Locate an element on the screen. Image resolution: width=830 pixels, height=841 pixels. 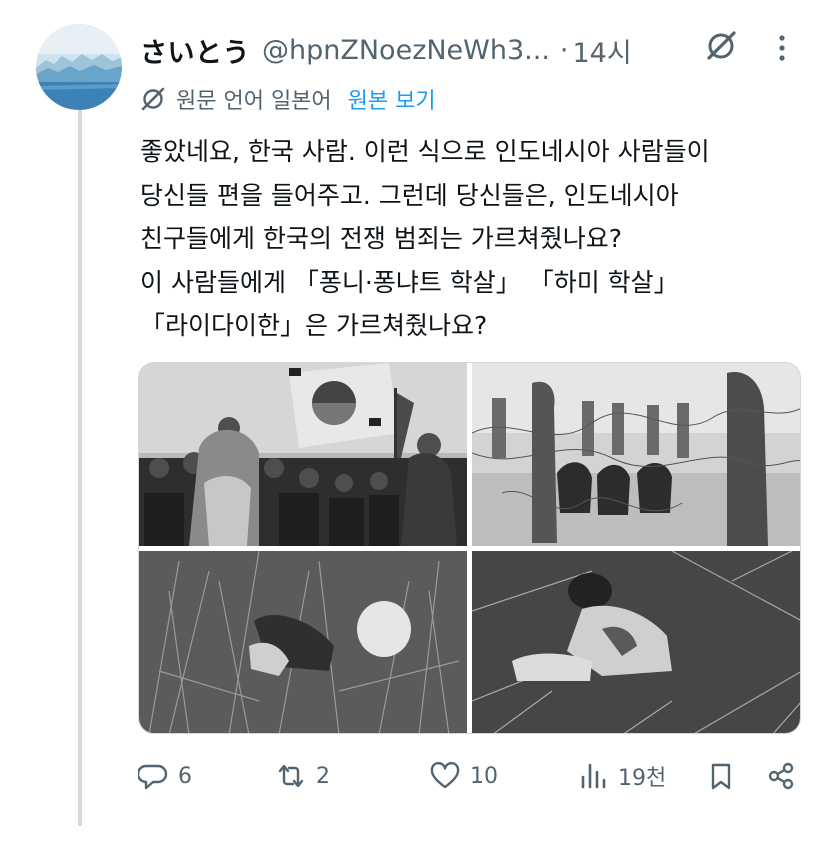
thread-line is located at coordinates (80, 465).